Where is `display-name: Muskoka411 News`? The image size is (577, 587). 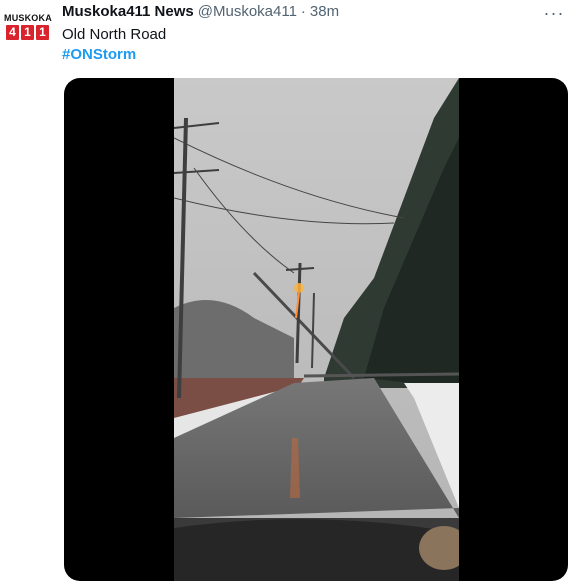 display-name: Muskoka411 News is located at coordinates (128, 11).